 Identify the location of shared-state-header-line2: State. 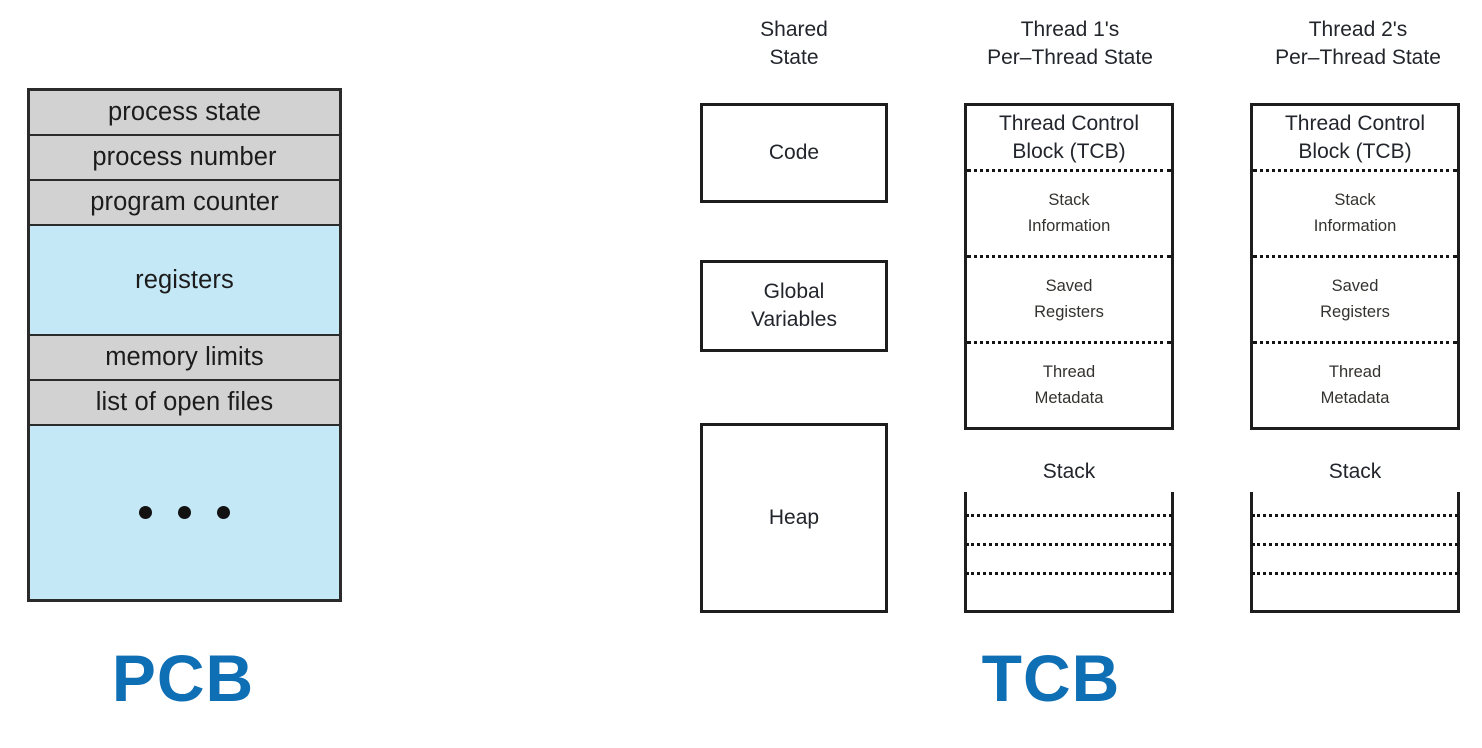
(794, 57).